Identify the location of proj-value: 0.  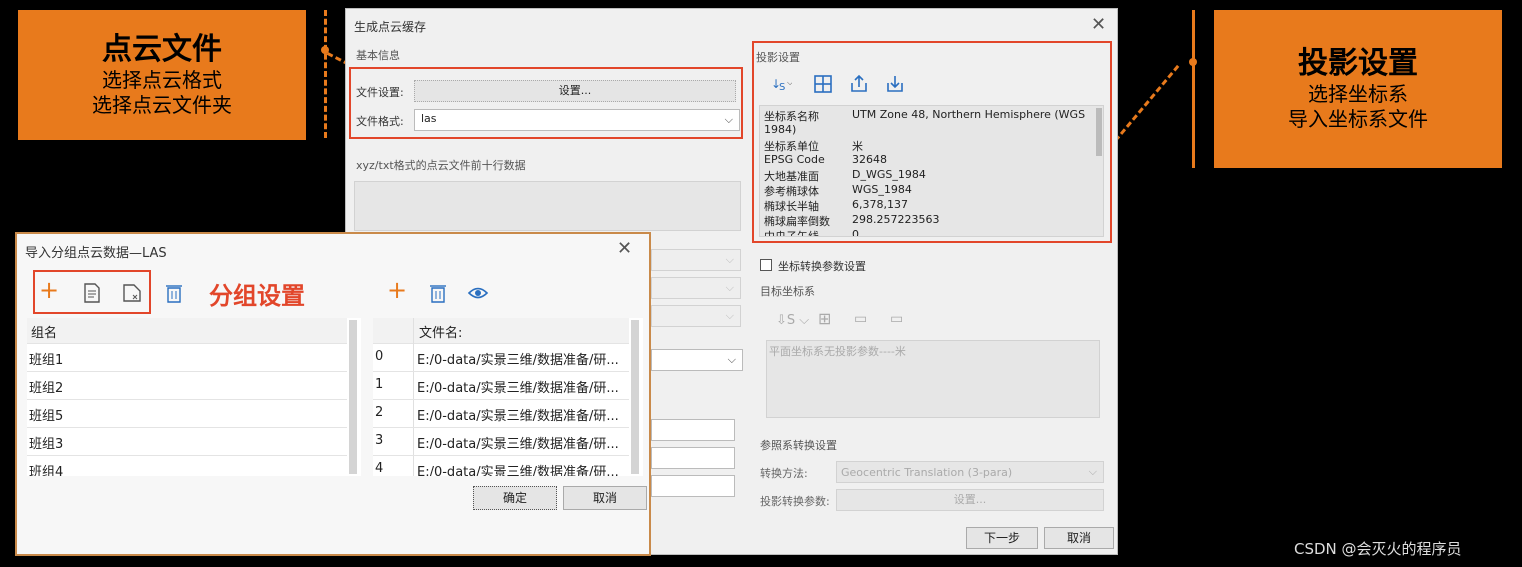
(855, 232).